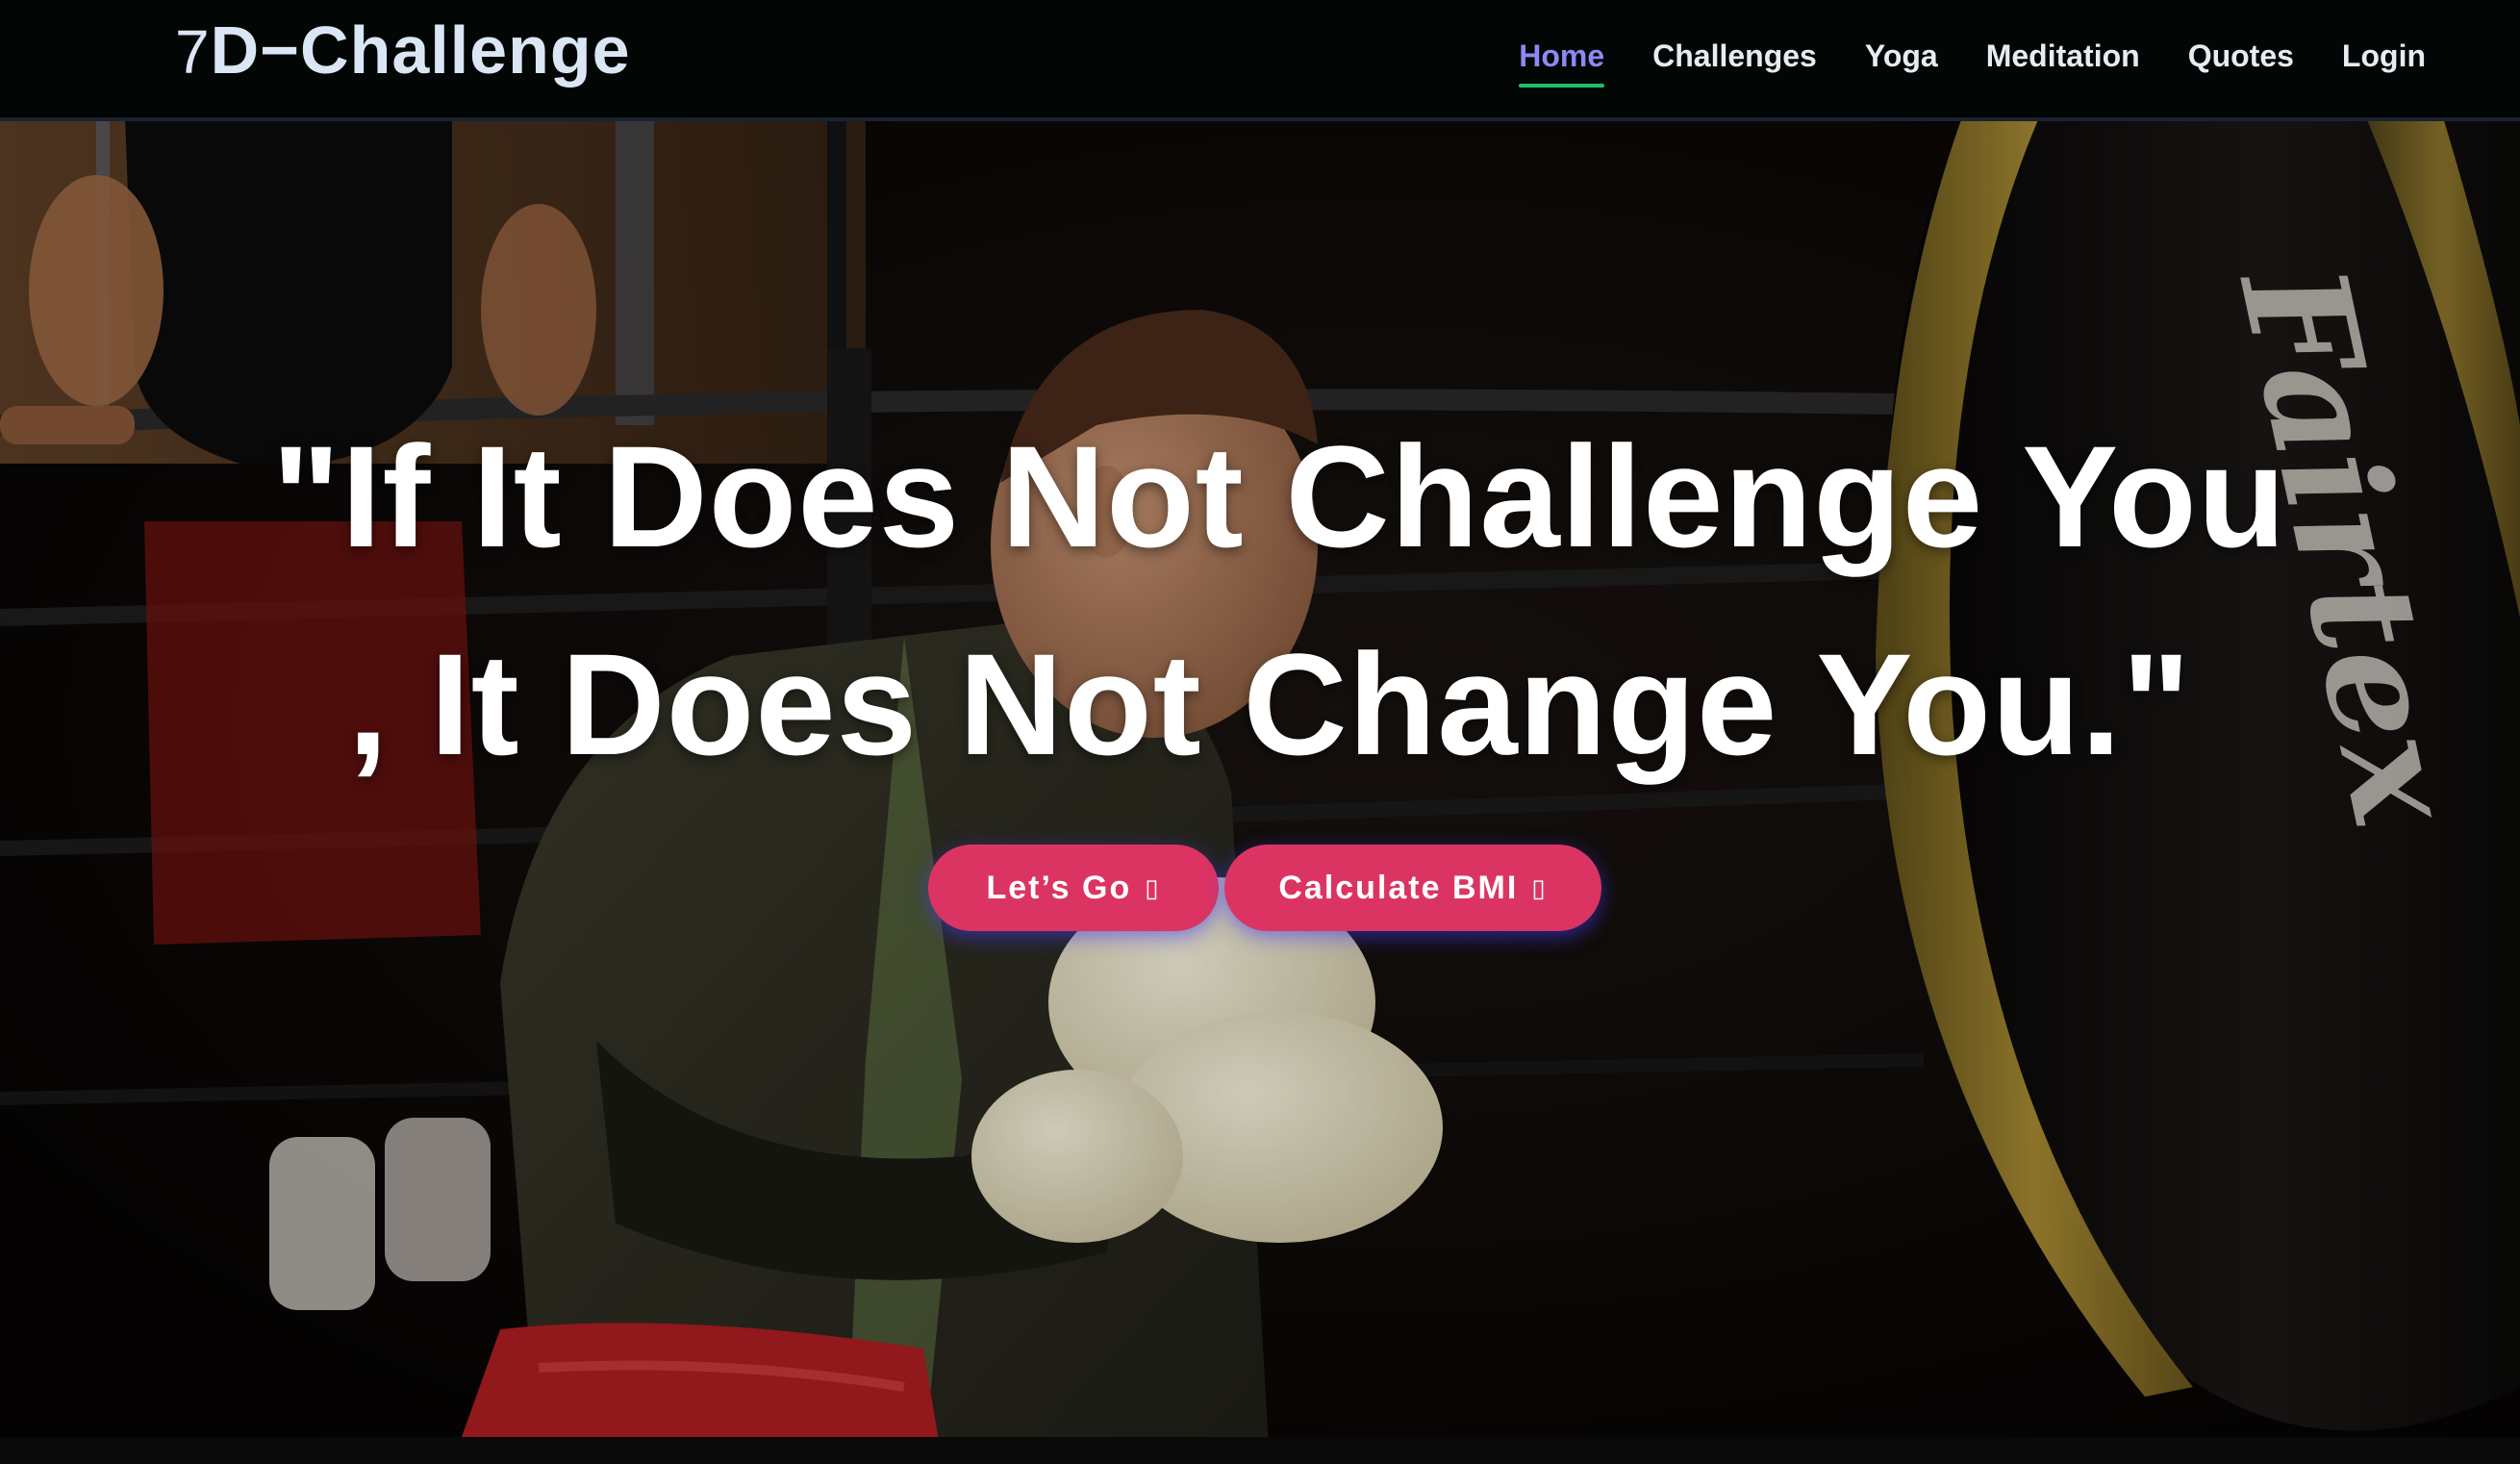 The width and height of the screenshot is (2520, 1464). Describe the element at coordinates (1399, 887) in the screenshot. I see `calculate-bmi-label: Calculate BMI` at that location.